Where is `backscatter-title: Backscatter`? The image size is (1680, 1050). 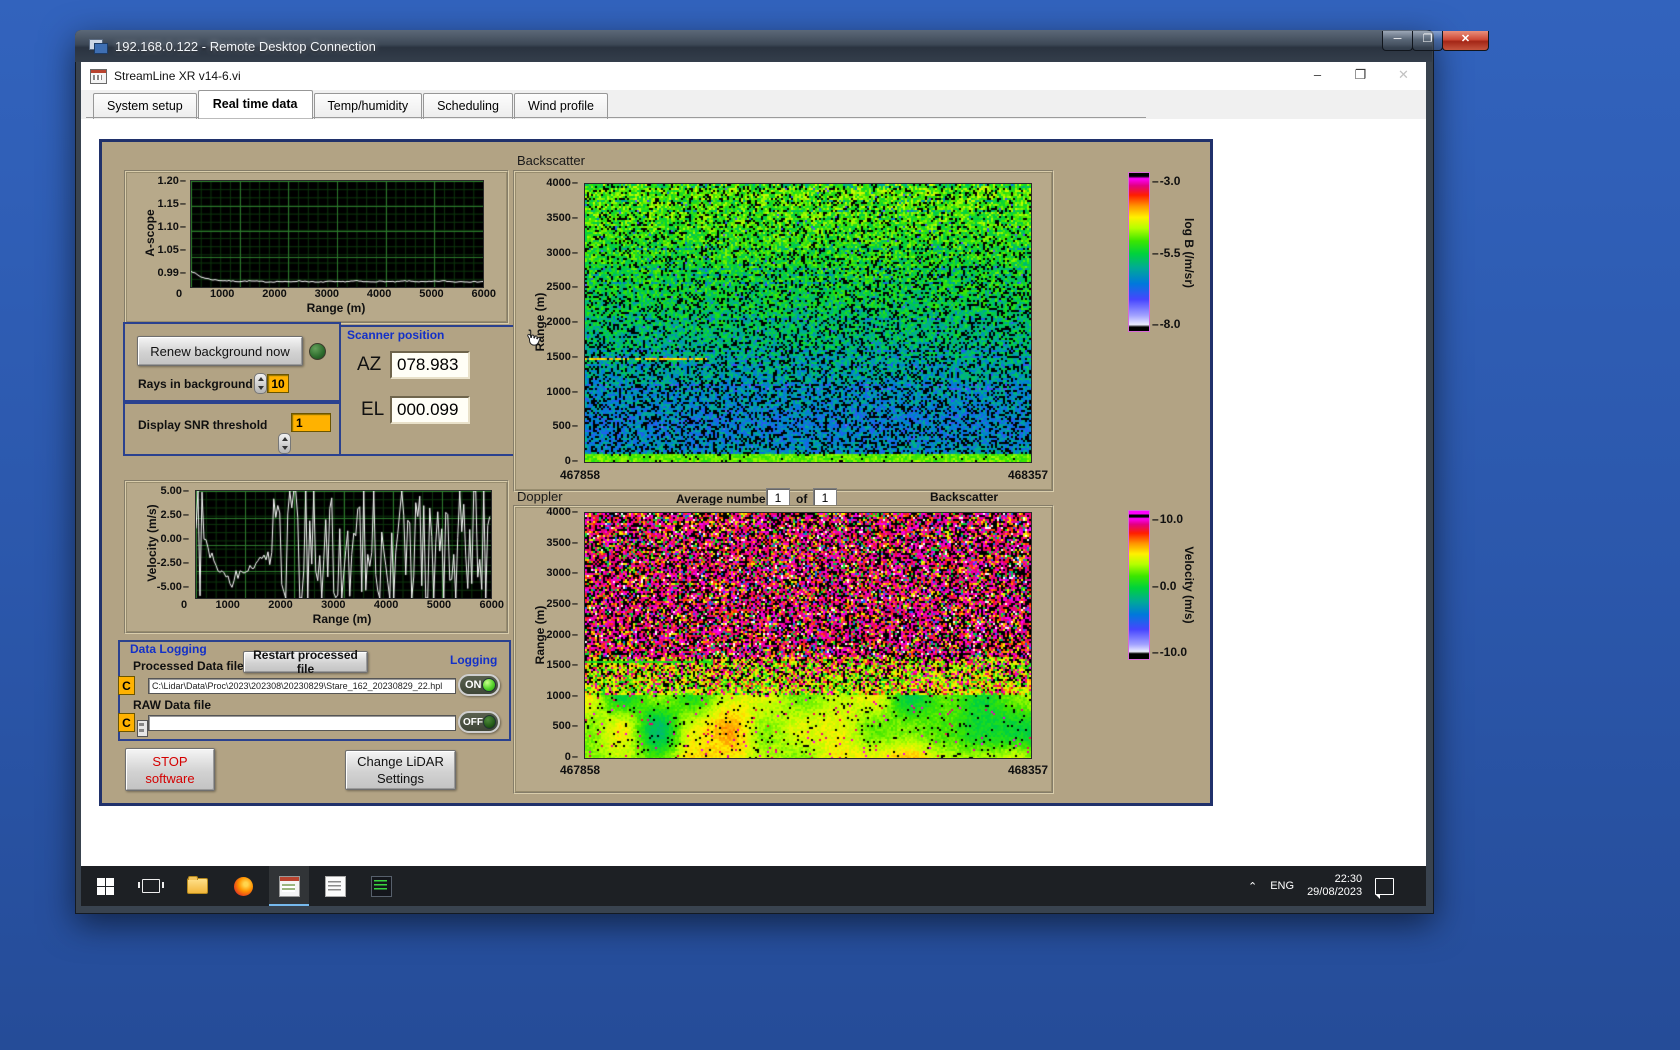 backscatter-title: Backscatter is located at coordinates (551, 160).